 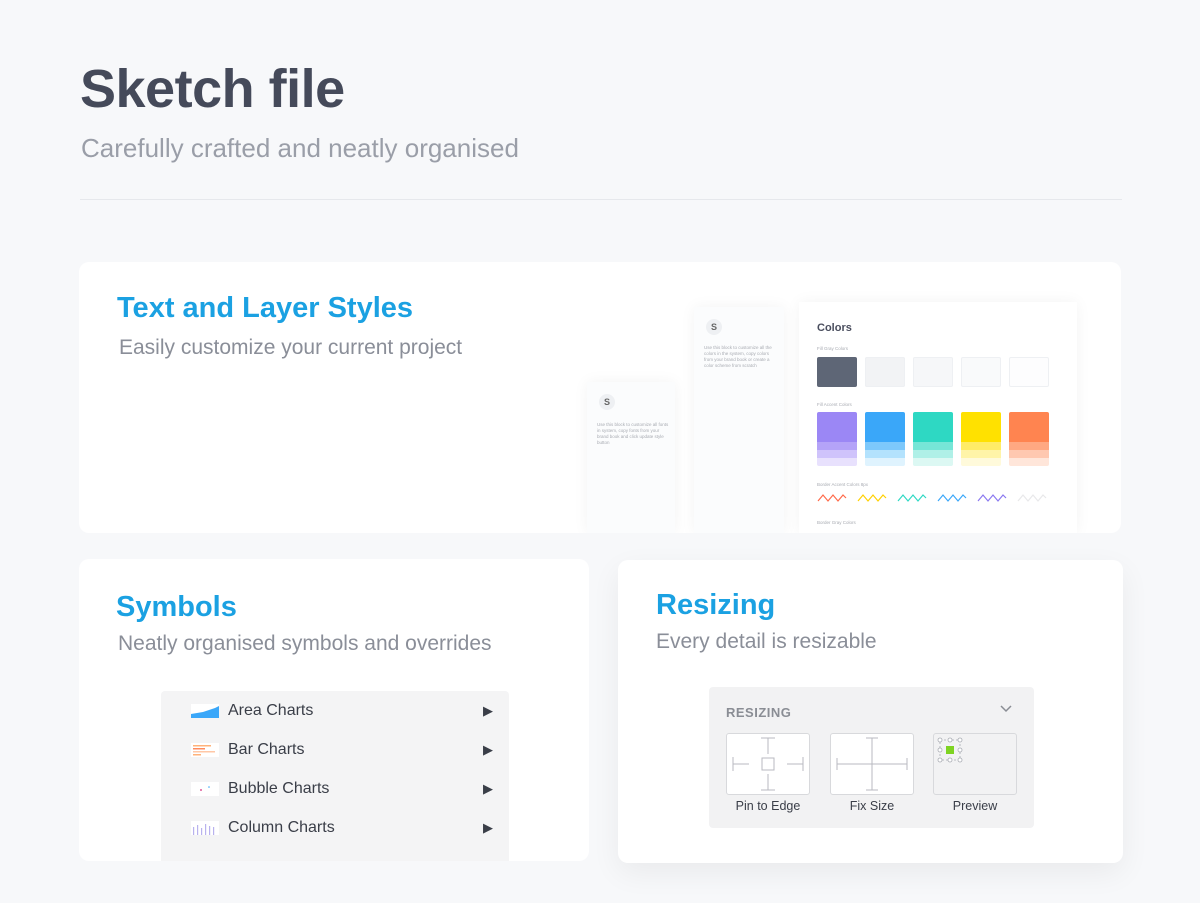 I want to click on preview-accent-square, so click(x=950, y=750).